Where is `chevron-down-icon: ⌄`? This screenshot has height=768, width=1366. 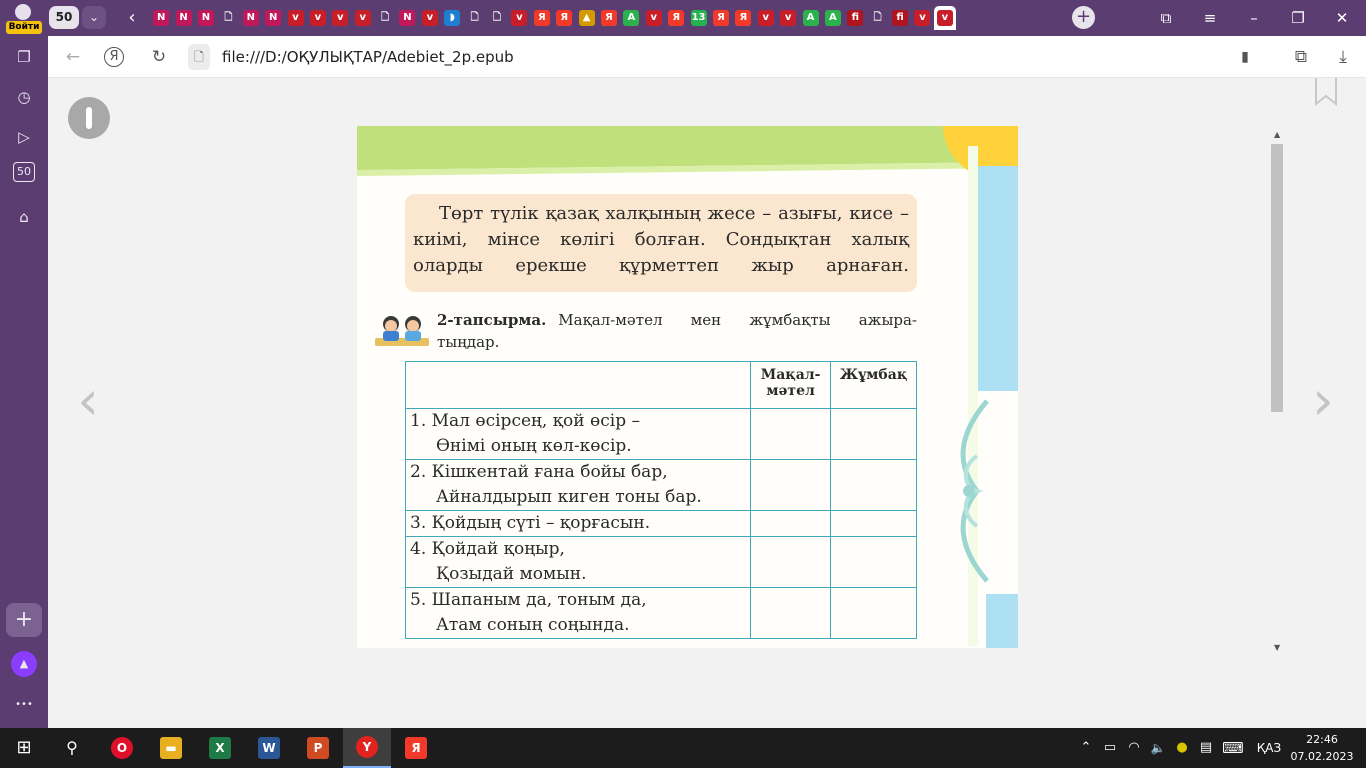 chevron-down-icon: ⌄ is located at coordinates (94, 17).